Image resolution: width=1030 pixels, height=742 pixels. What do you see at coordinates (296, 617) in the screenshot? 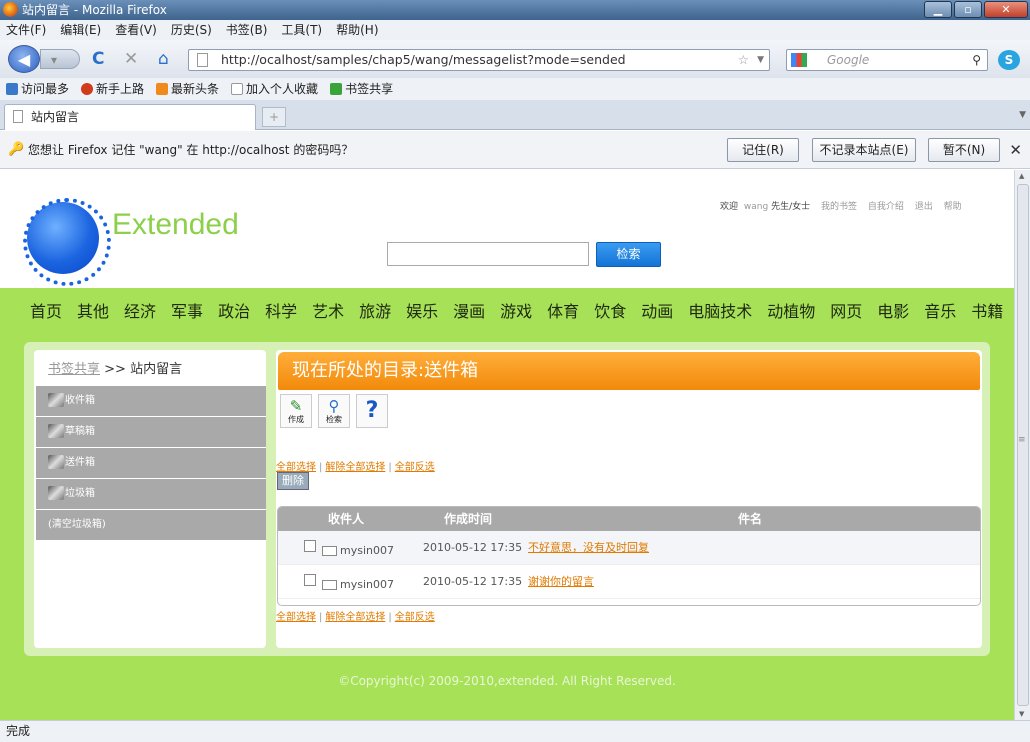
I see `select-all-link: 全部选择` at bounding box center [296, 617].